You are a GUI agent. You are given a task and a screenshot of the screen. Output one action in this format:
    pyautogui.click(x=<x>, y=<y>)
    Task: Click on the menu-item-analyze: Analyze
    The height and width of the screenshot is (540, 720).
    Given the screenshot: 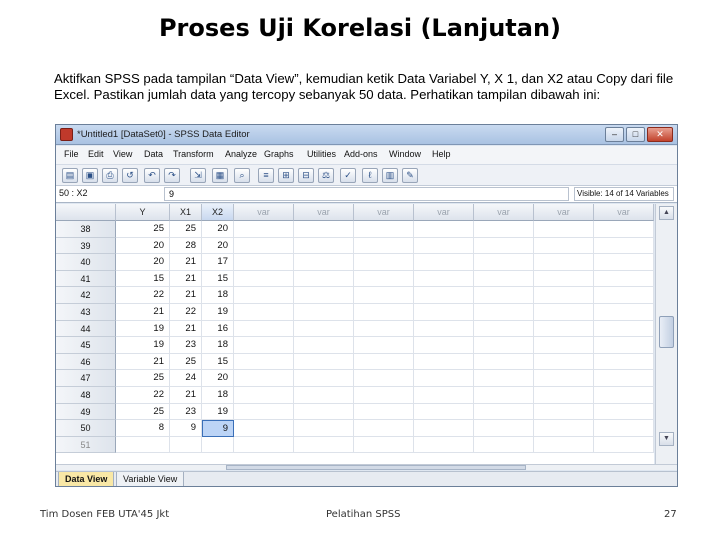 What is the action you would take?
    pyautogui.click(x=241, y=154)
    